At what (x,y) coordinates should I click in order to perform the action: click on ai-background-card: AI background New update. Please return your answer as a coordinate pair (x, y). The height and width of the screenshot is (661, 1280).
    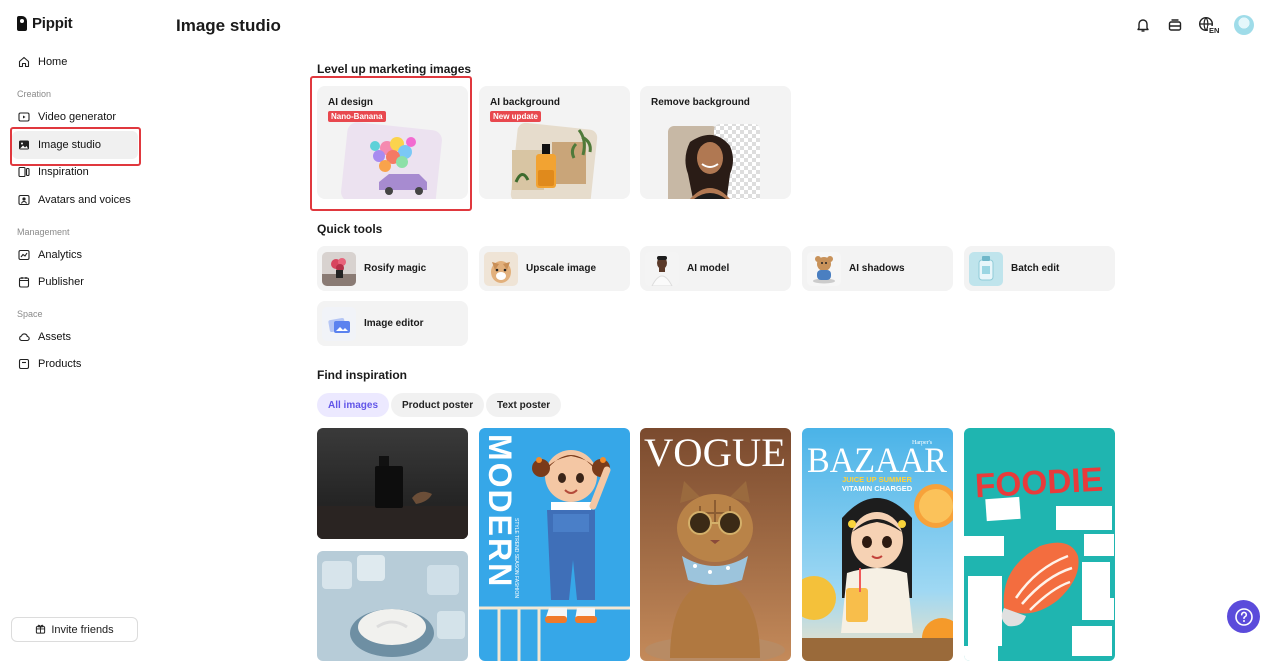
    Looking at the image, I should click on (554, 142).